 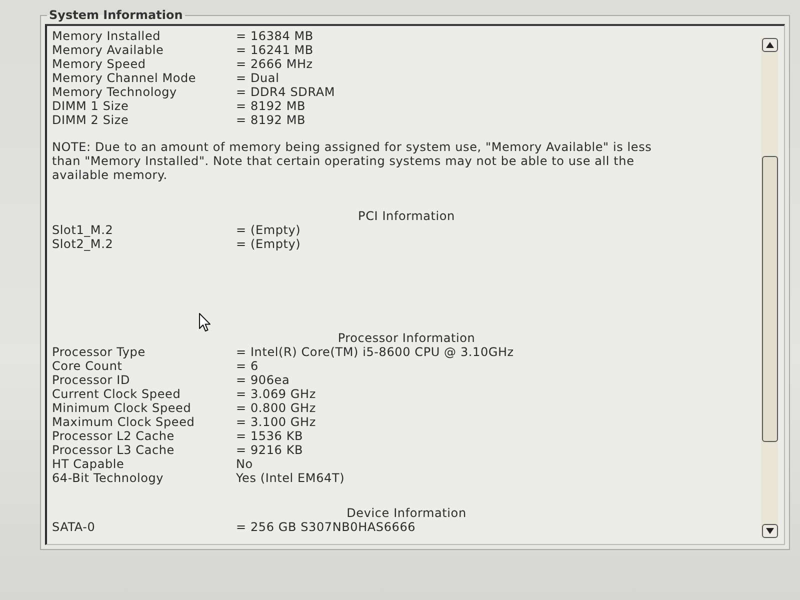 I want to click on field-label: Maximum Clock Speed, so click(x=124, y=422).